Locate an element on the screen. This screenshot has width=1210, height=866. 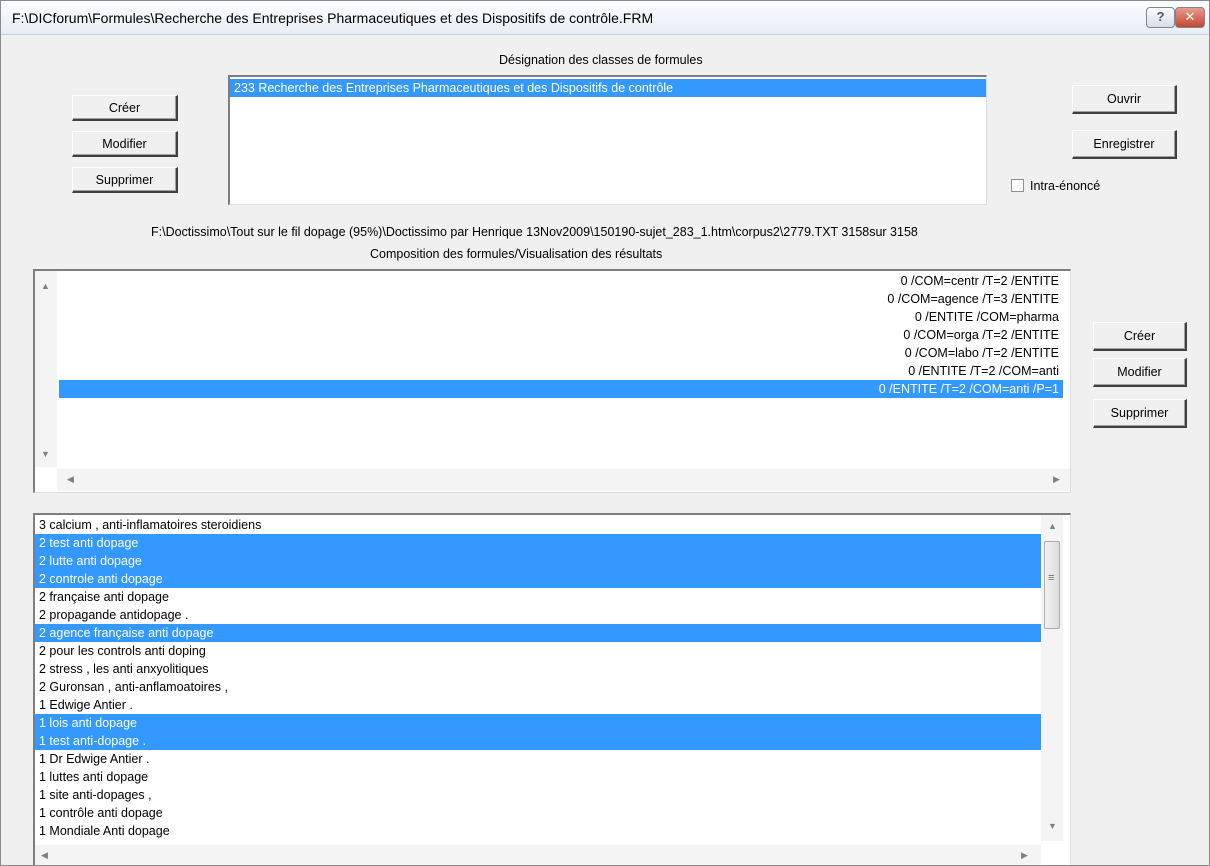
list-item: 0 /COM=centr /T=2 /ENTITE is located at coordinates (561, 281).